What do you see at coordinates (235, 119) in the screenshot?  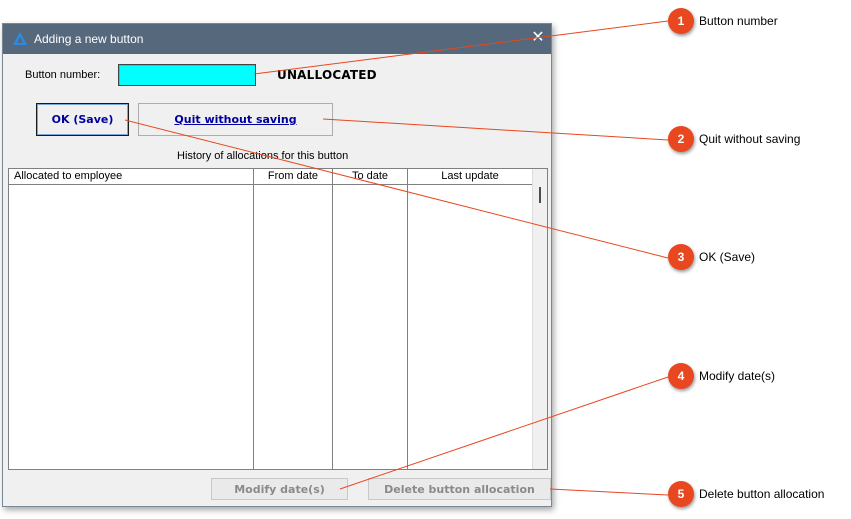 I see `quit-without-saving-button: Quit without saving` at bounding box center [235, 119].